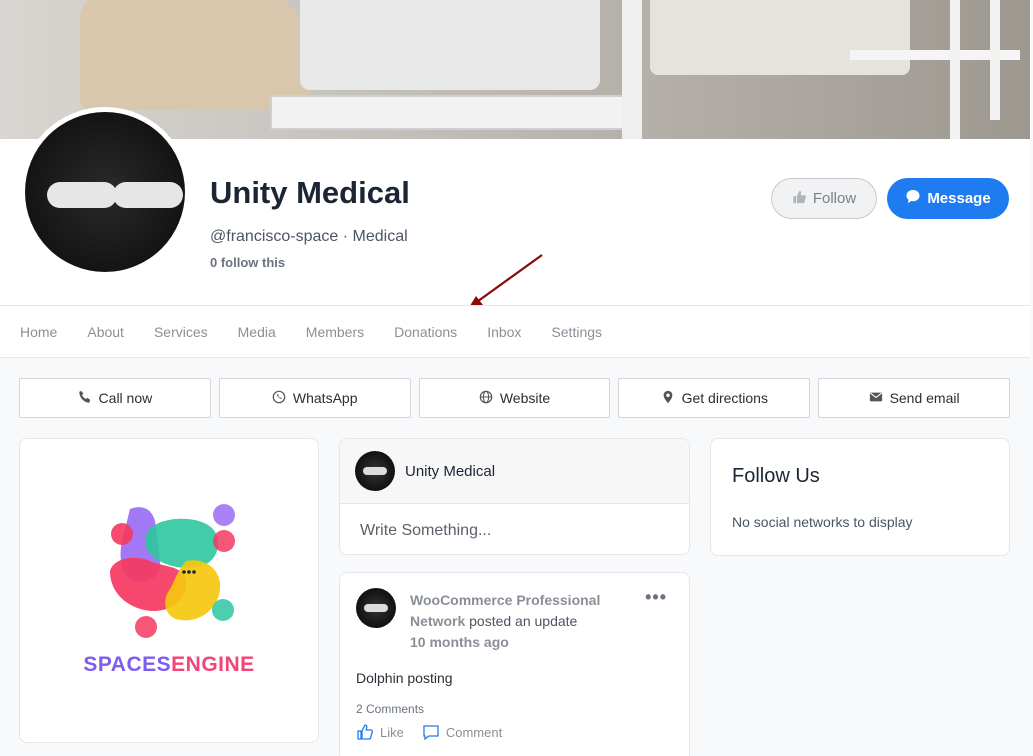  Describe the element at coordinates (257, 332) in the screenshot. I see `tab-media: Media` at that location.